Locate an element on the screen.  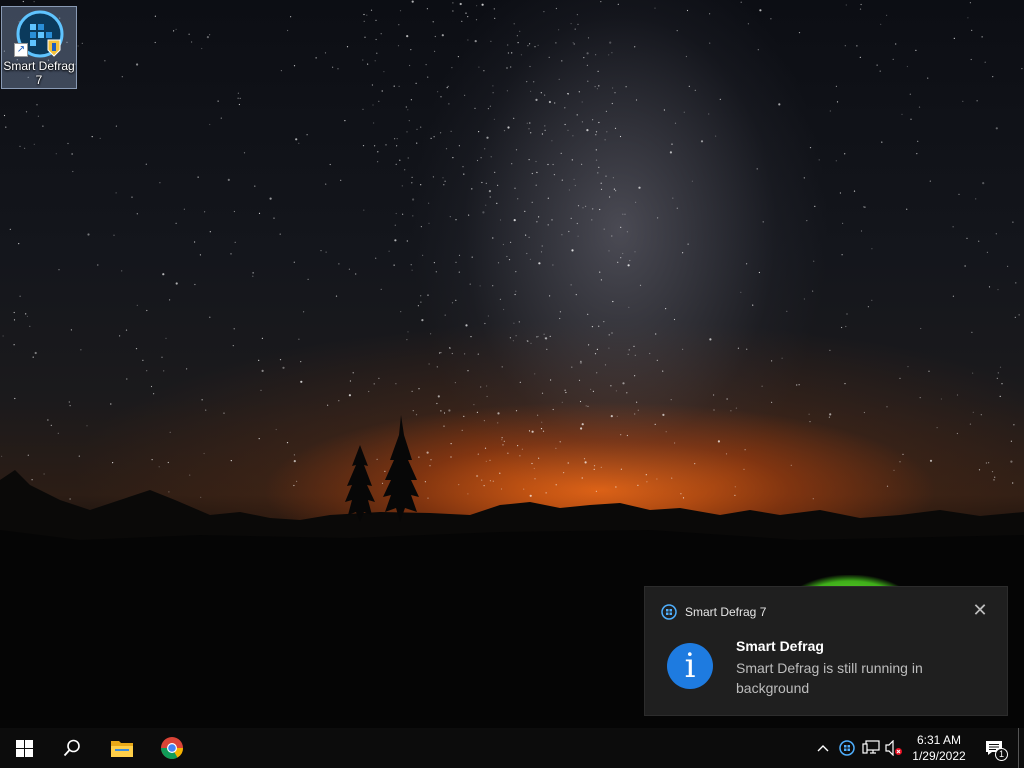
taskbar-clock: 6:31 AM 1/29/2022 is located at coordinates (939, 748).